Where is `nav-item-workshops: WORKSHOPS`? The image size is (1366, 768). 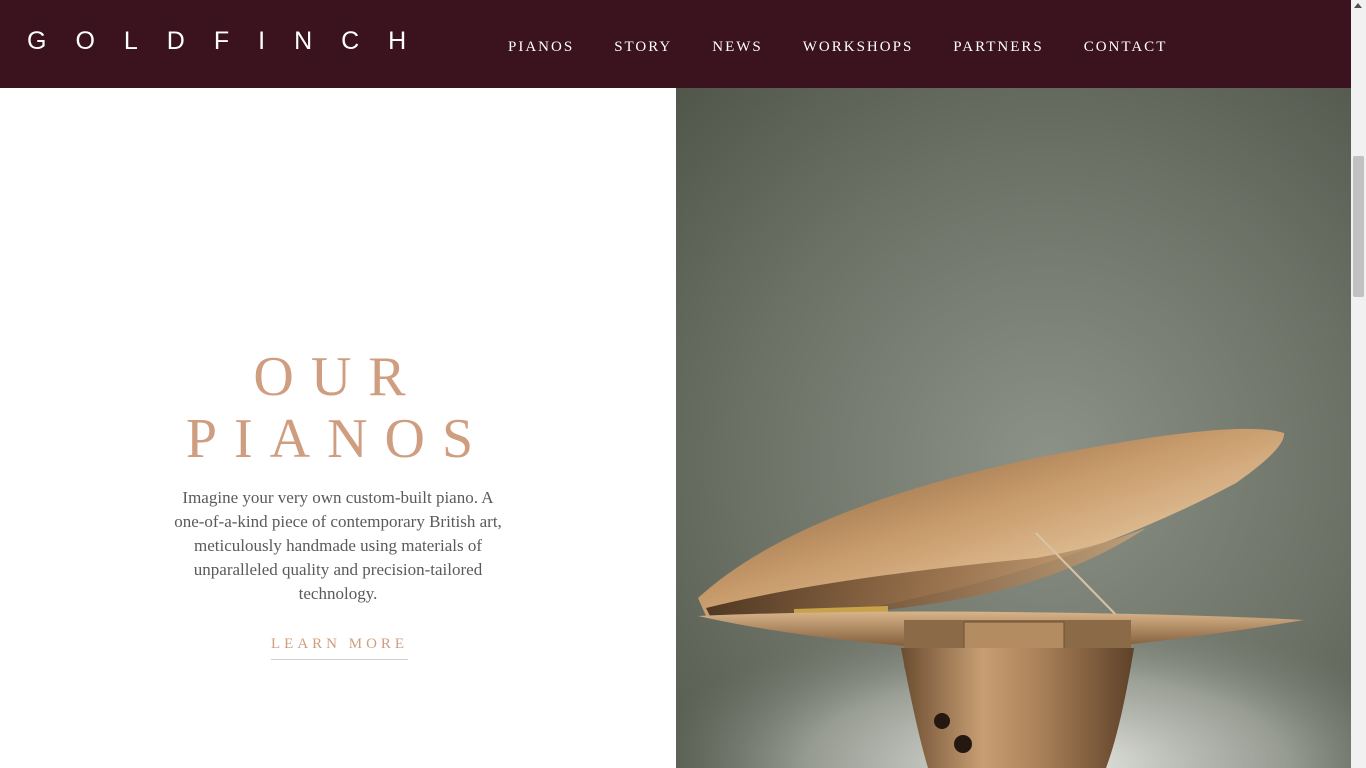
nav-item-workshops: WORKSHOPS is located at coordinates (858, 47).